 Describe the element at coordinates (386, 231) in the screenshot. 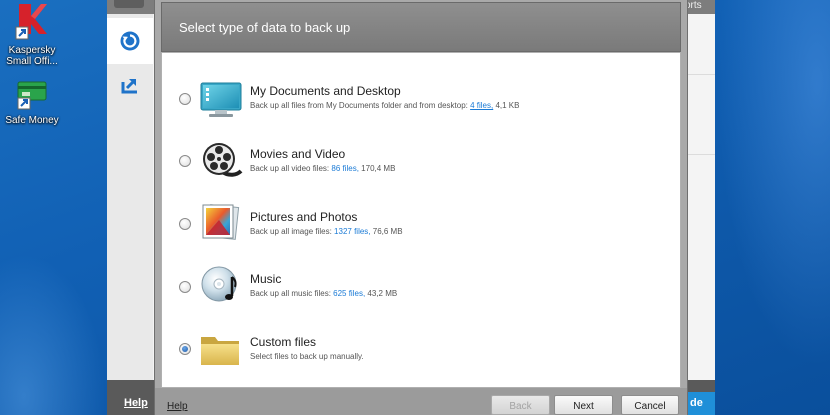

I see `option-size: 76,6 MB` at that location.